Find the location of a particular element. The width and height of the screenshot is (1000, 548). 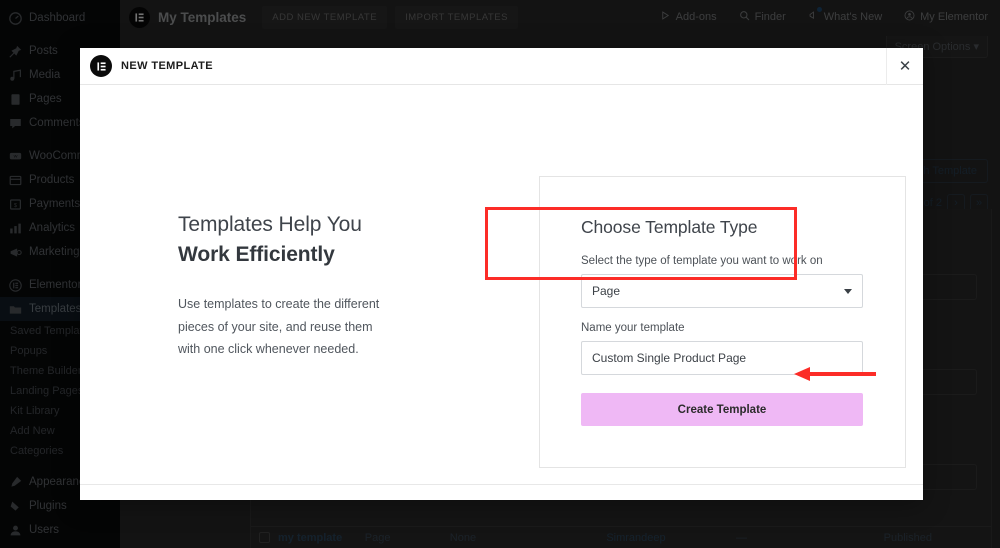

modal-header: NEW TEMPLATE ✕ is located at coordinates (501, 66).